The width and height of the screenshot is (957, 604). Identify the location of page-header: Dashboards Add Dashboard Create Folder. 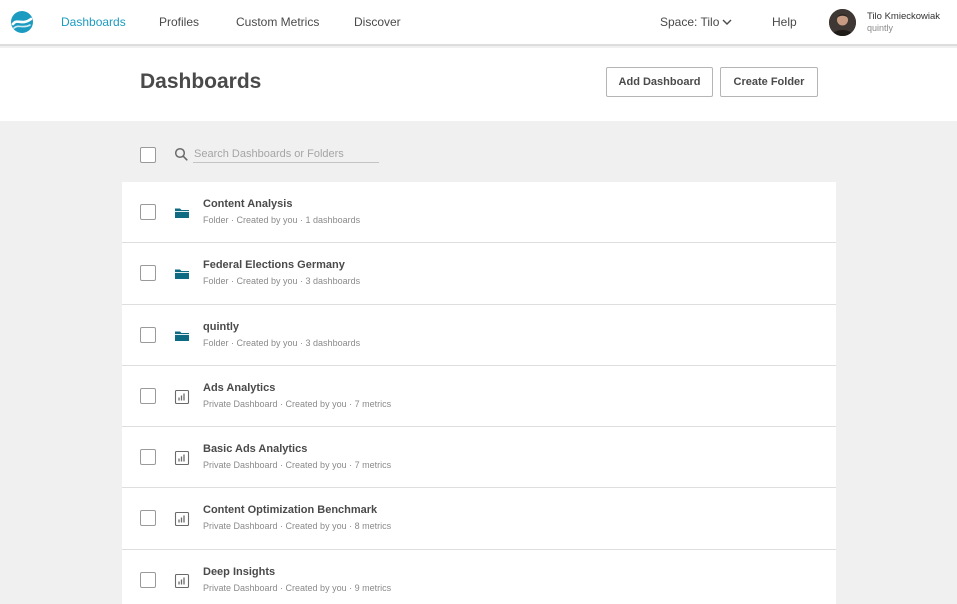
(478, 84).